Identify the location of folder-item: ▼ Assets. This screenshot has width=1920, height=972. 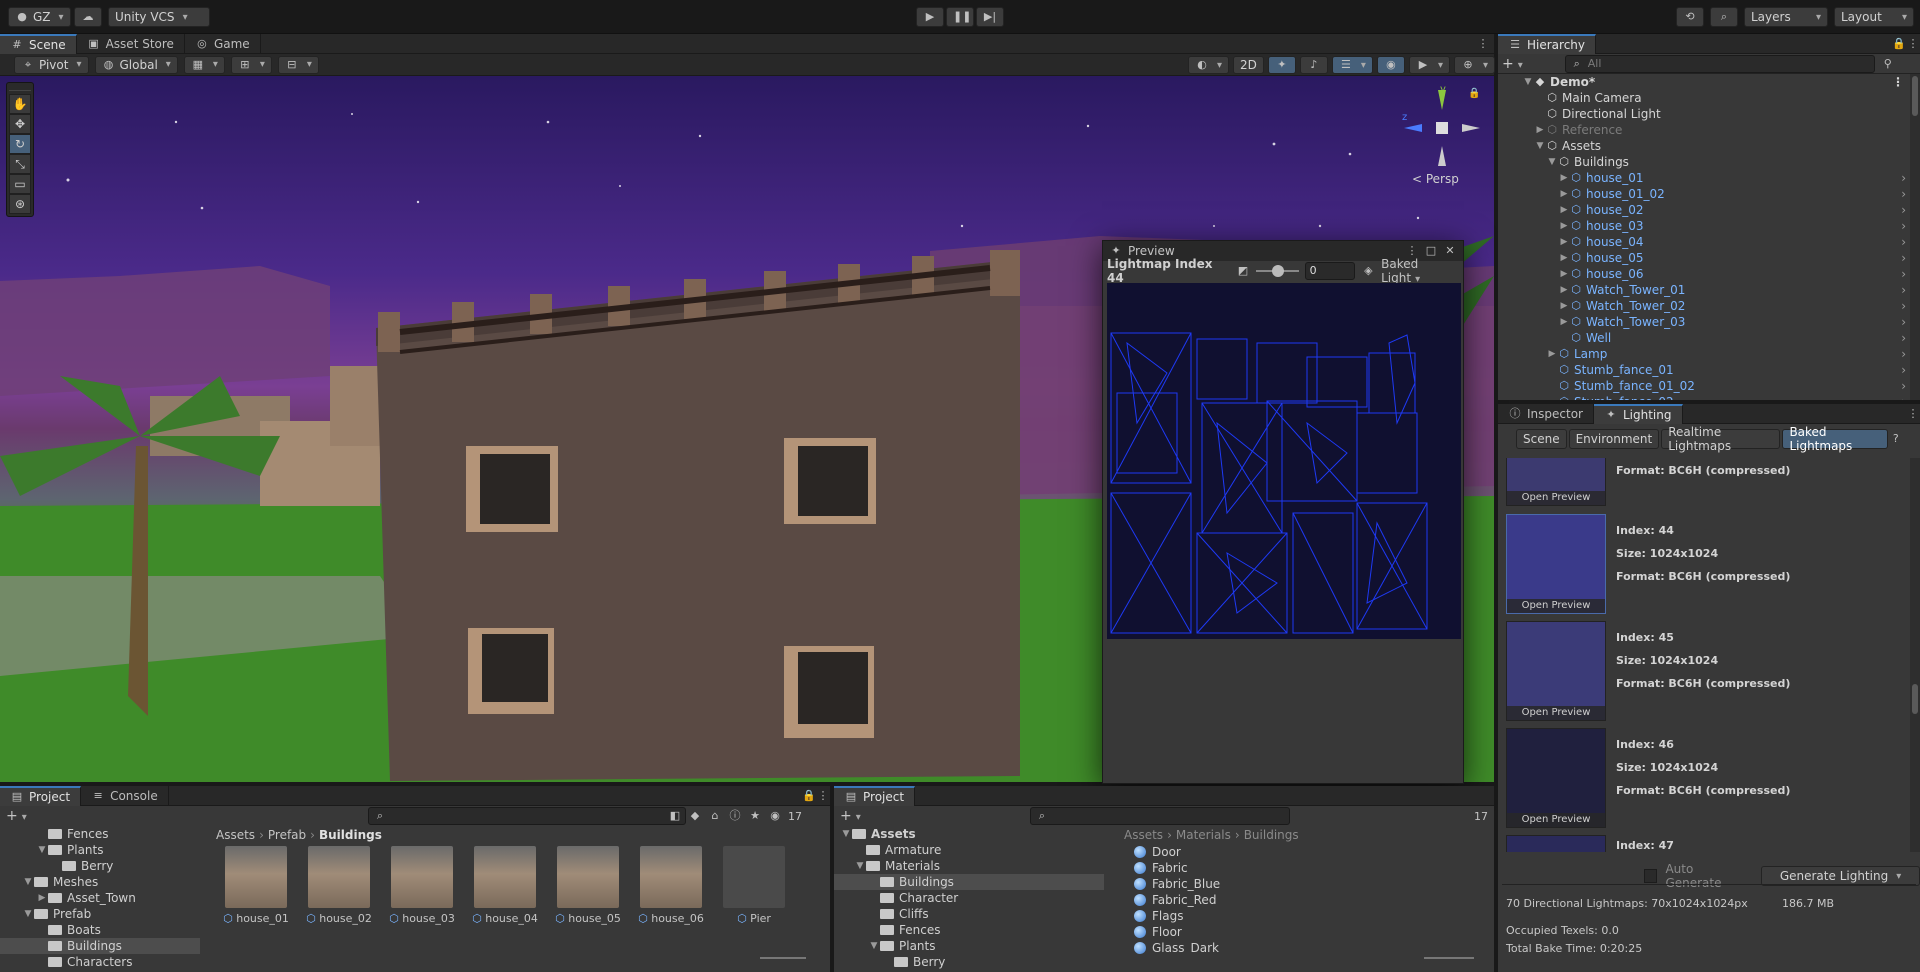
(969, 834).